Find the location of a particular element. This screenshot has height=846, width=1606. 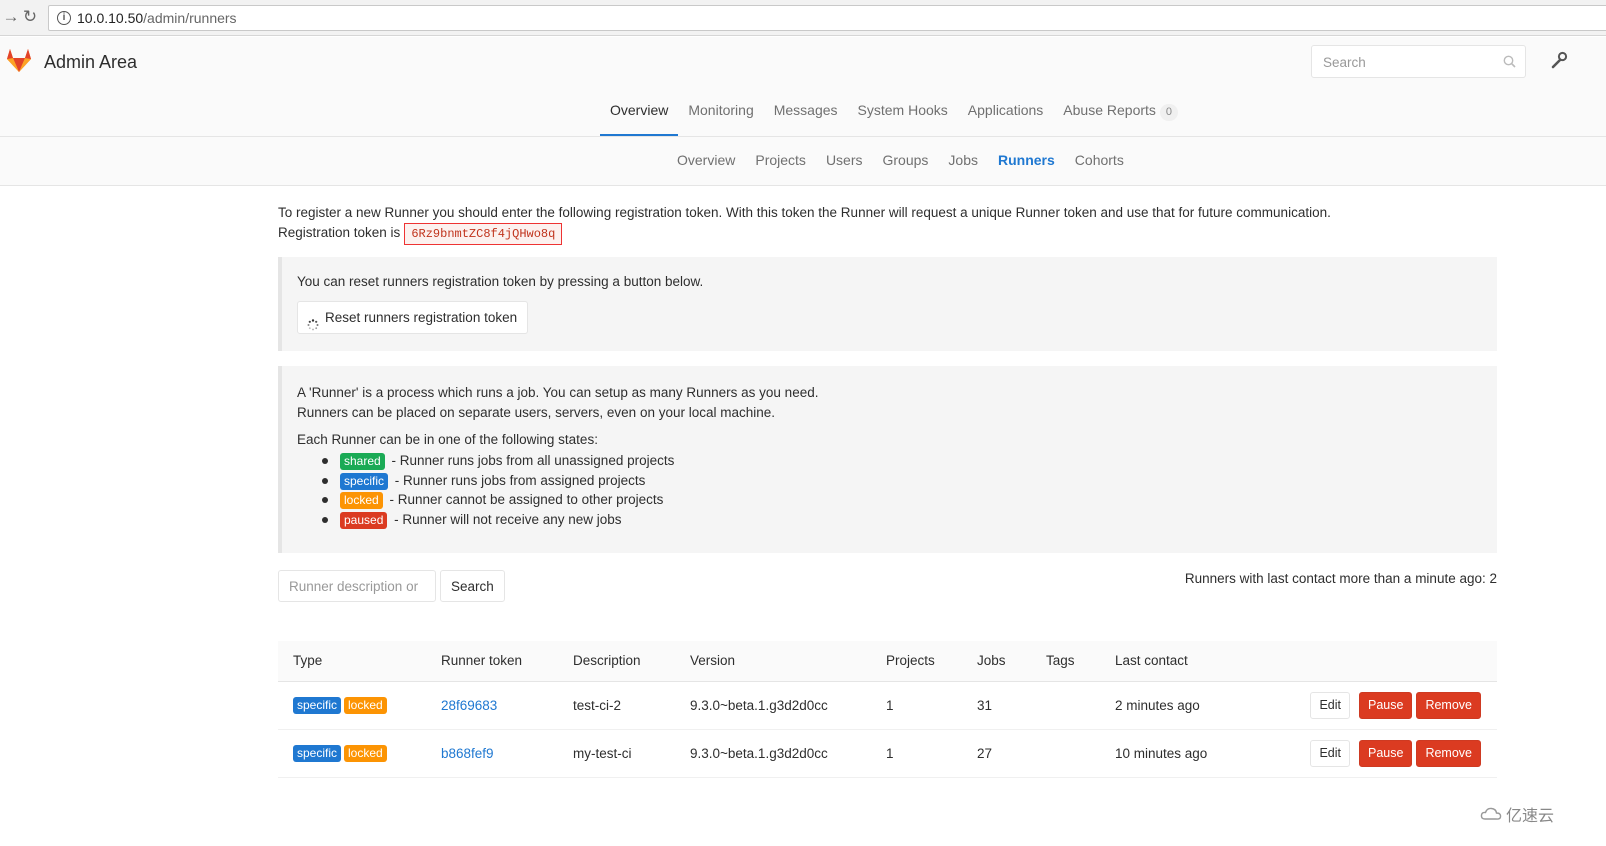

tab-overview: Overview is located at coordinates (639, 116).